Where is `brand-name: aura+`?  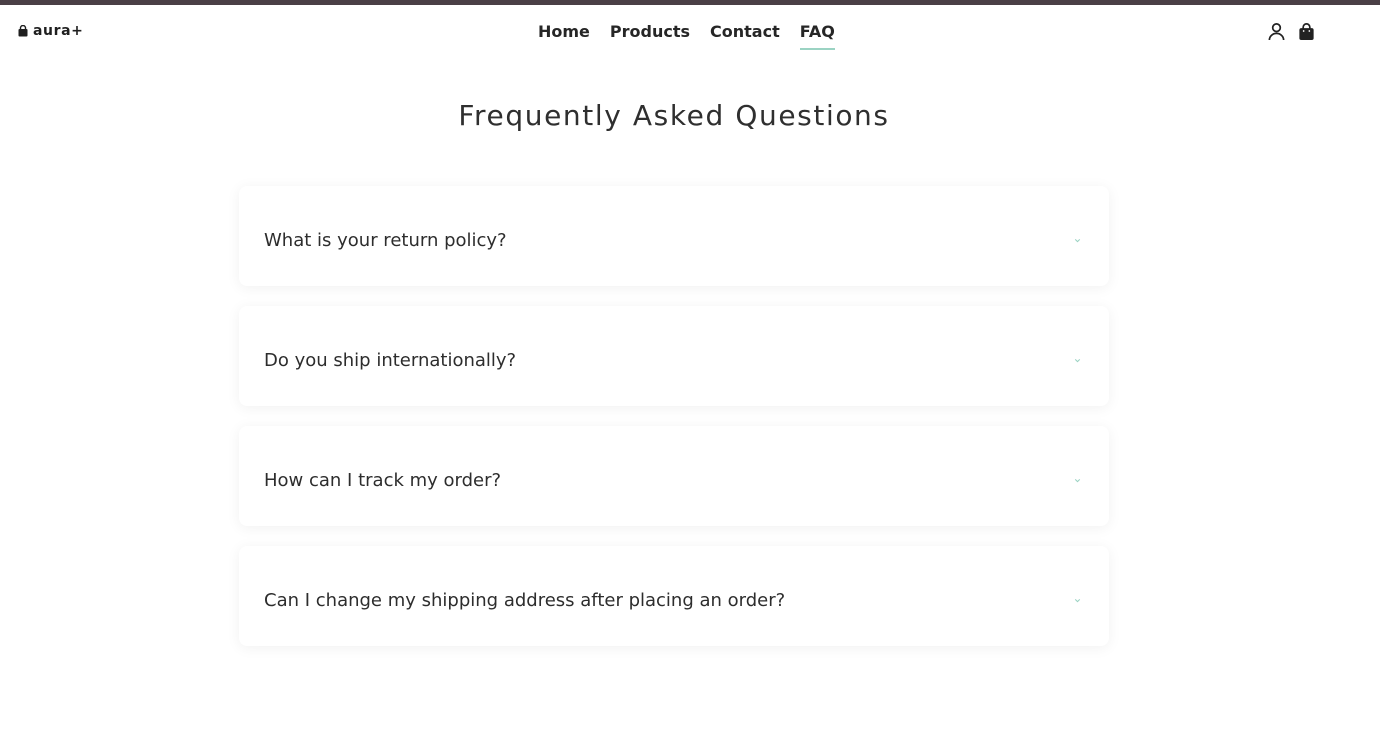 brand-name: aura+ is located at coordinates (58, 31).